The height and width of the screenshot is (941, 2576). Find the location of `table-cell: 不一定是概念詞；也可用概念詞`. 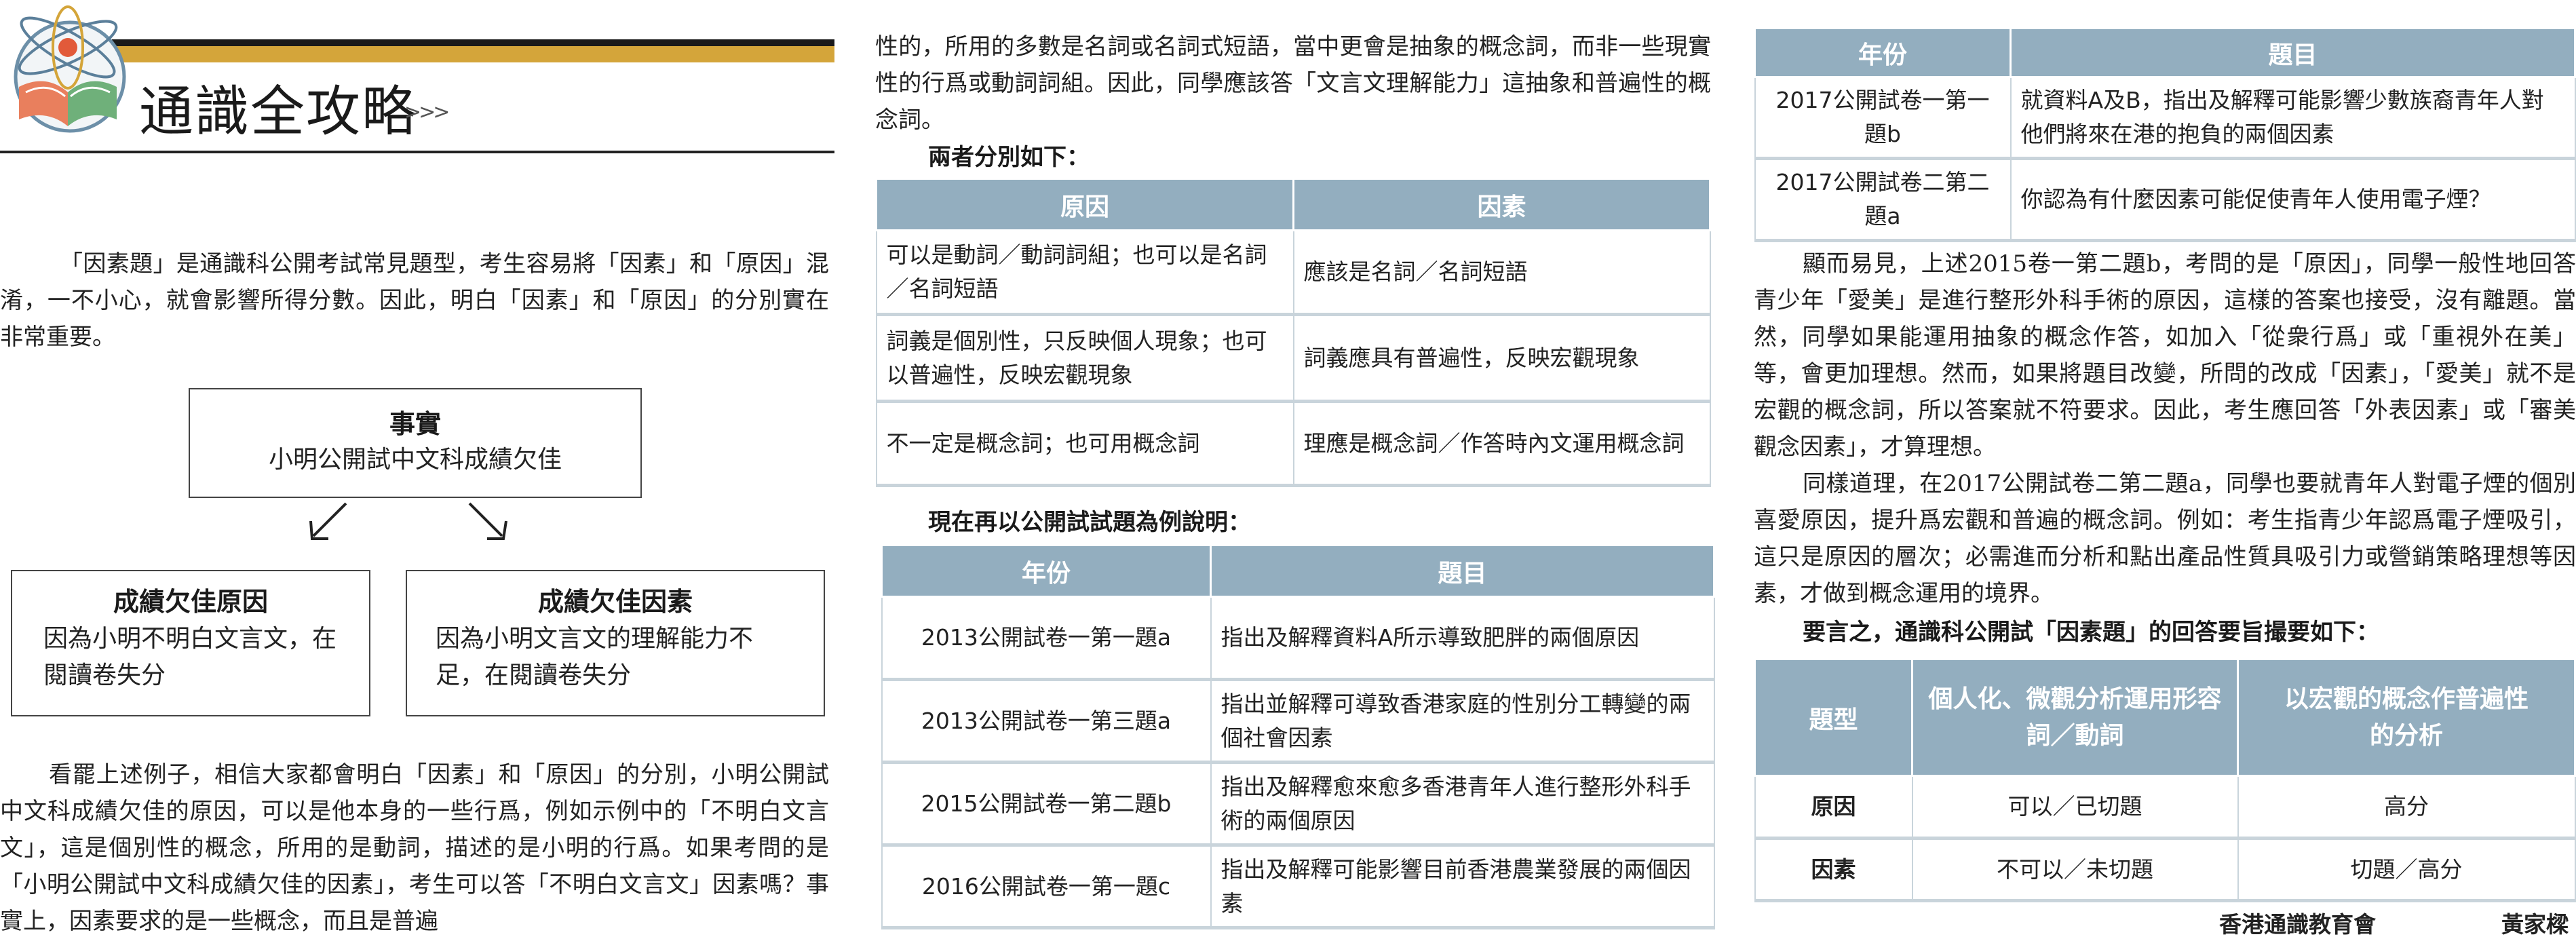

table-cell: 不一定是概念詞；也可用概念詞 is located at coordinates (1084, 443).